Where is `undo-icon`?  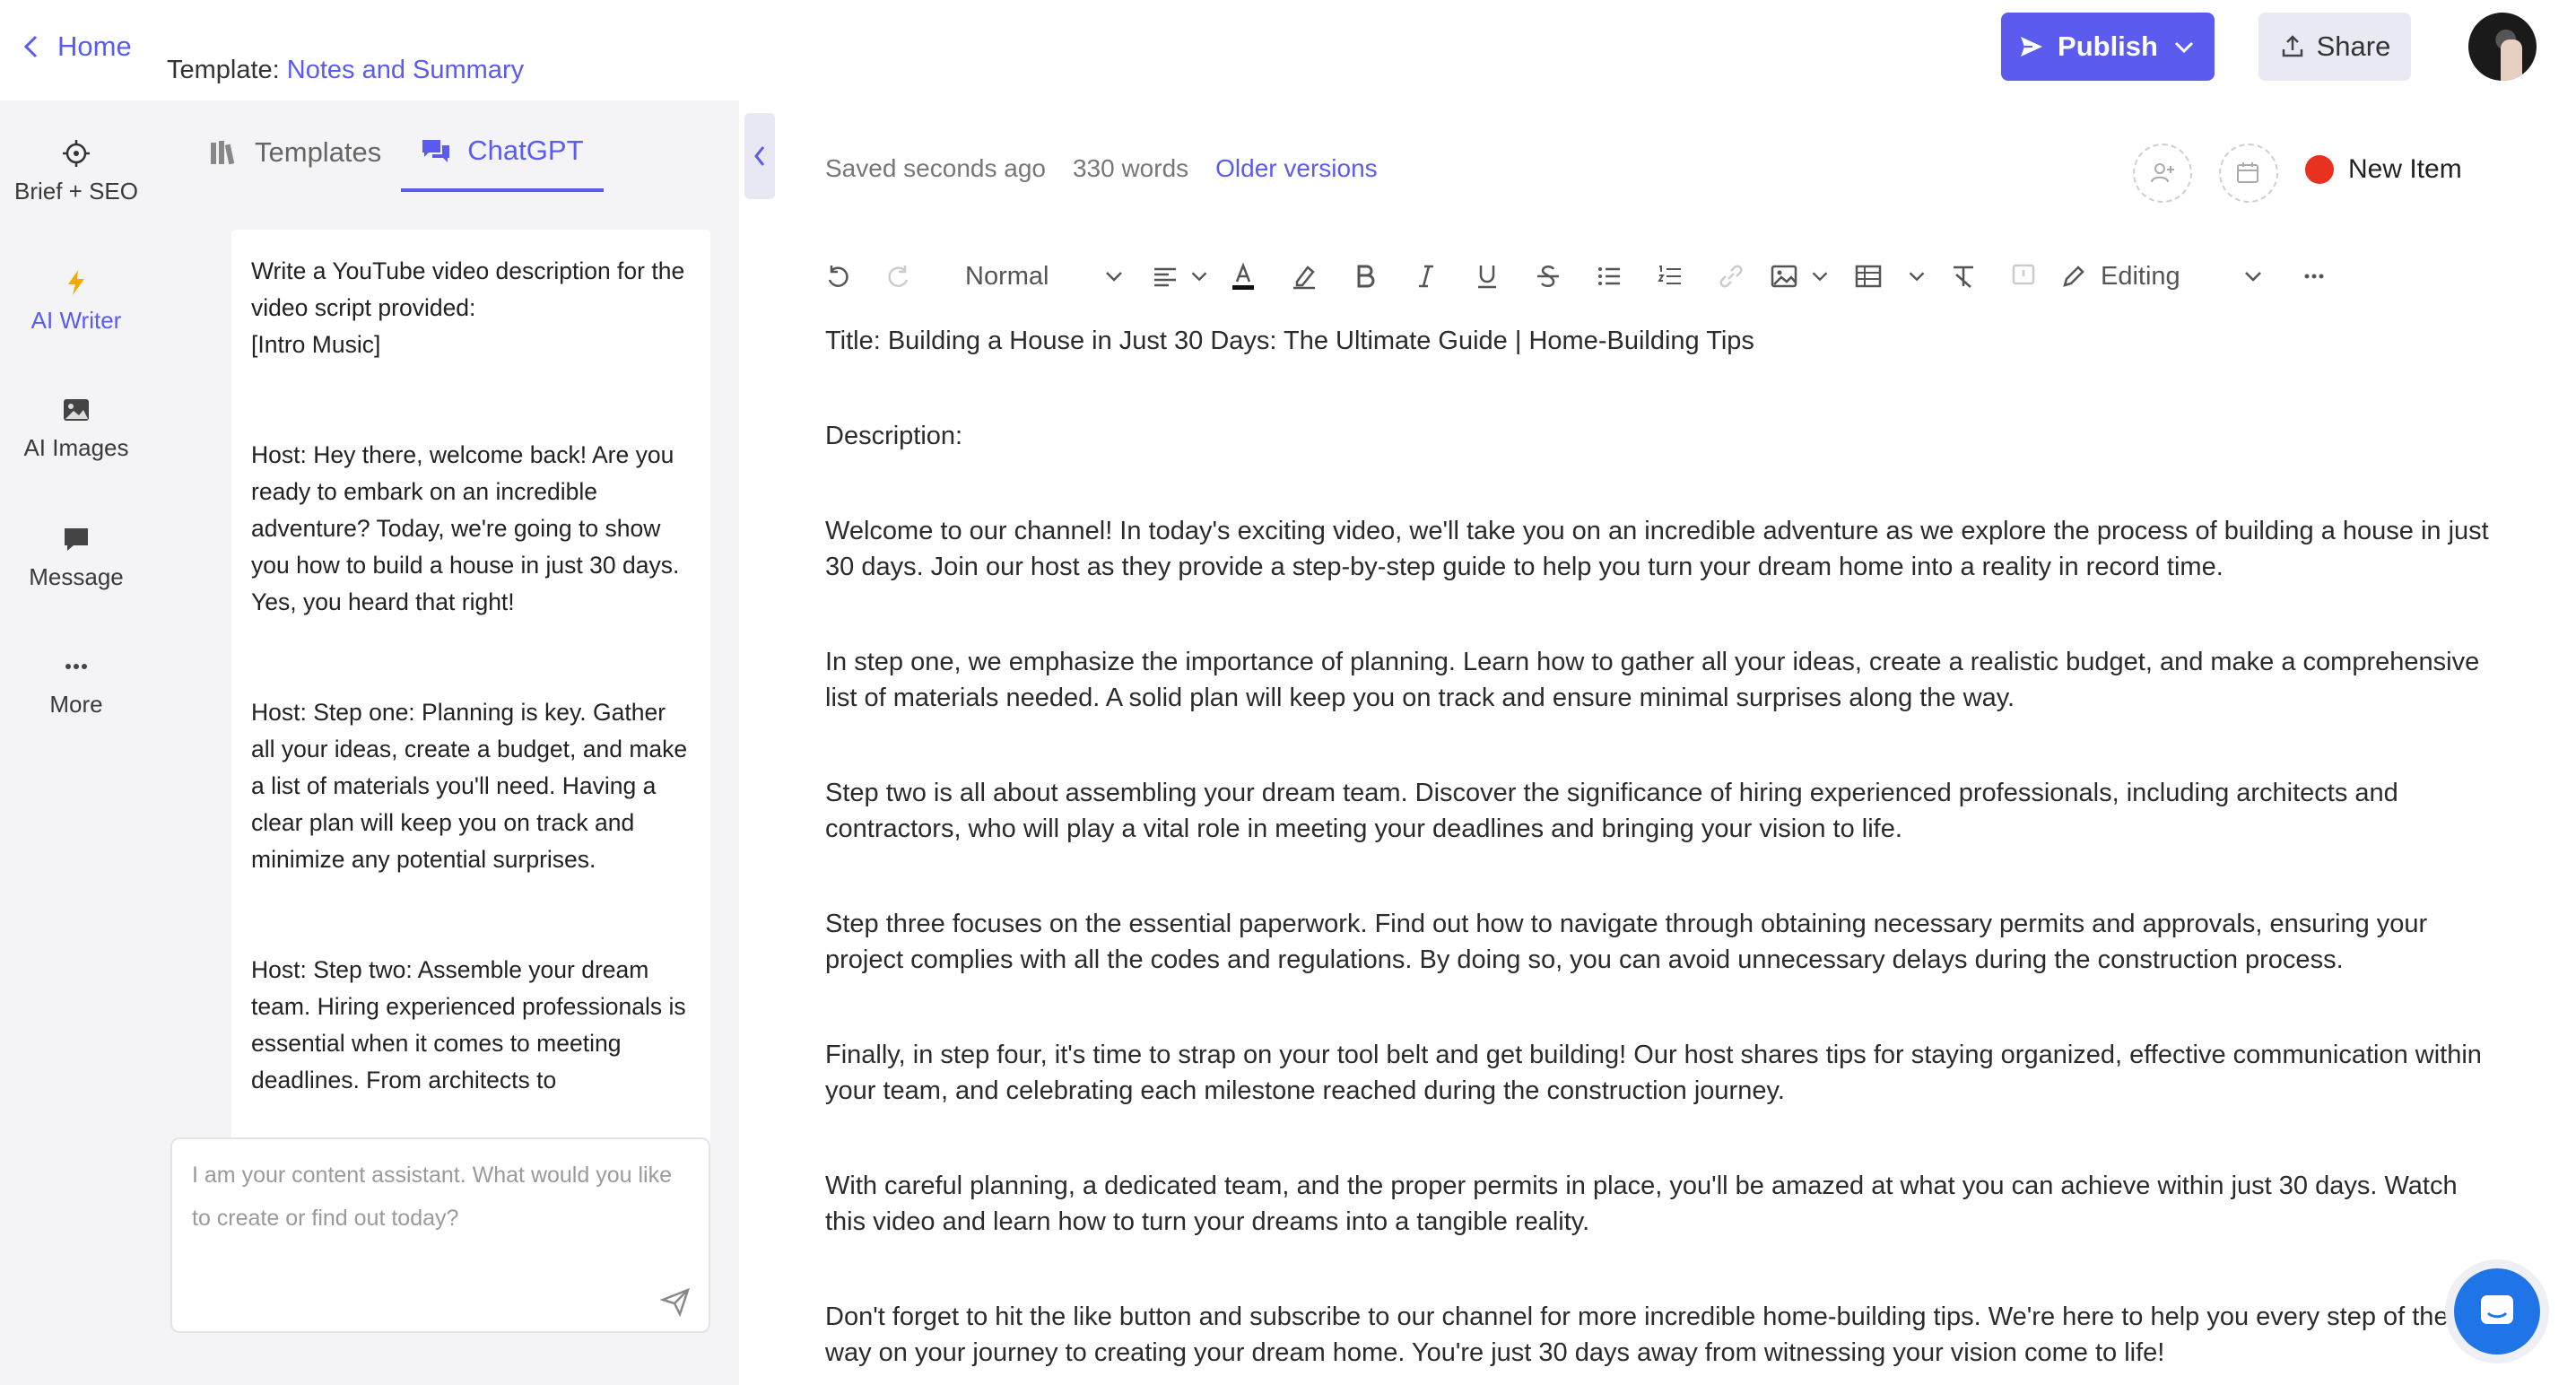 undo-icon is located at coordinates (838, 276).